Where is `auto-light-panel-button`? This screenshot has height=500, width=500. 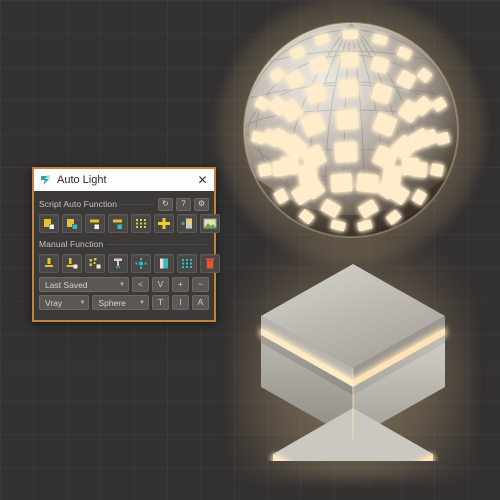
auto-light-panel-button is located at coordinates (187, 223).